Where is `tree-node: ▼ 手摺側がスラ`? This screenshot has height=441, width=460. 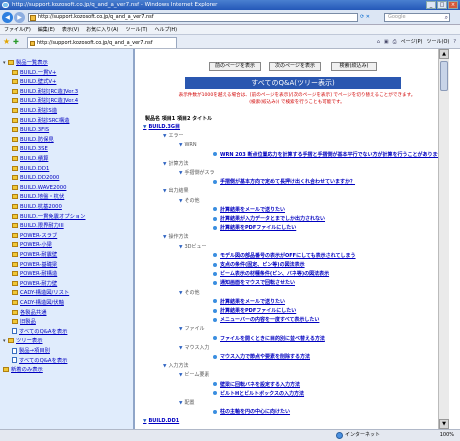
tree-node: ▼ 手摺側がスラ is located at coordinates (196, 173).